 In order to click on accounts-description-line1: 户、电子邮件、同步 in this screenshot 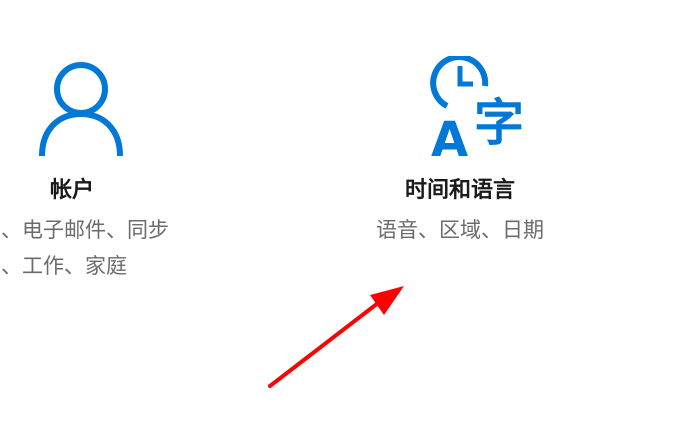, I will do `click(84, 230)`.